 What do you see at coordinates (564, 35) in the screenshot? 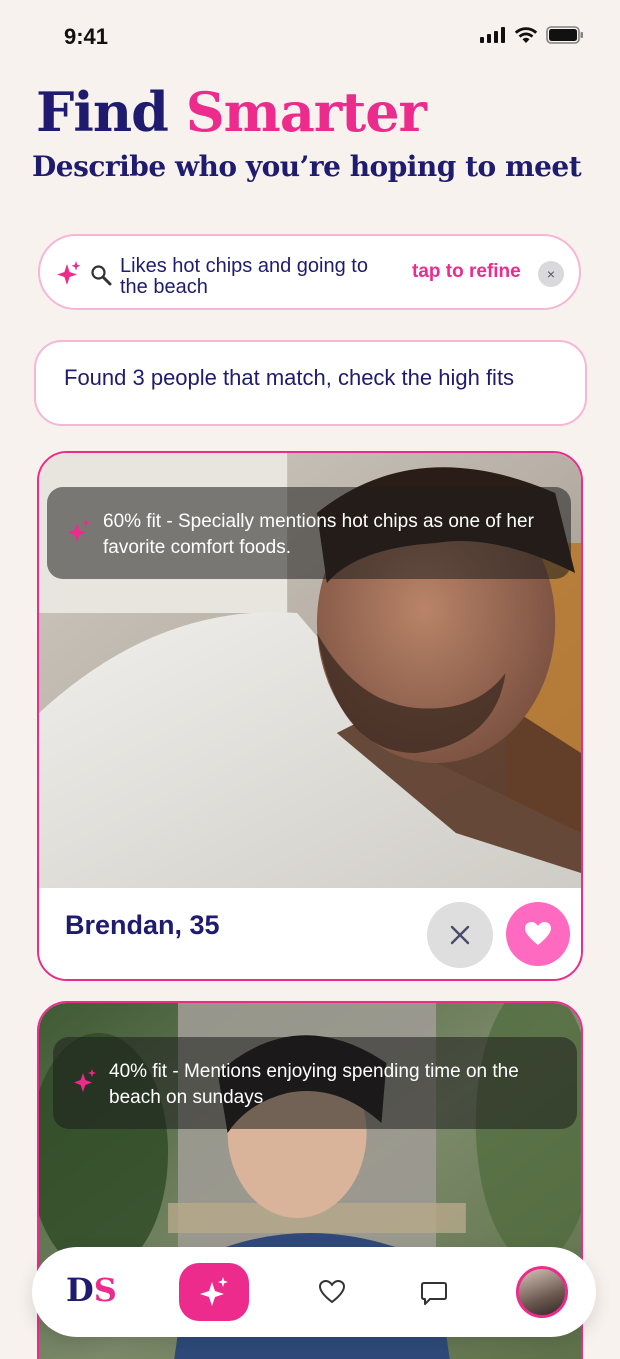
I see `battery-icon` at bounding box center [564, 35].